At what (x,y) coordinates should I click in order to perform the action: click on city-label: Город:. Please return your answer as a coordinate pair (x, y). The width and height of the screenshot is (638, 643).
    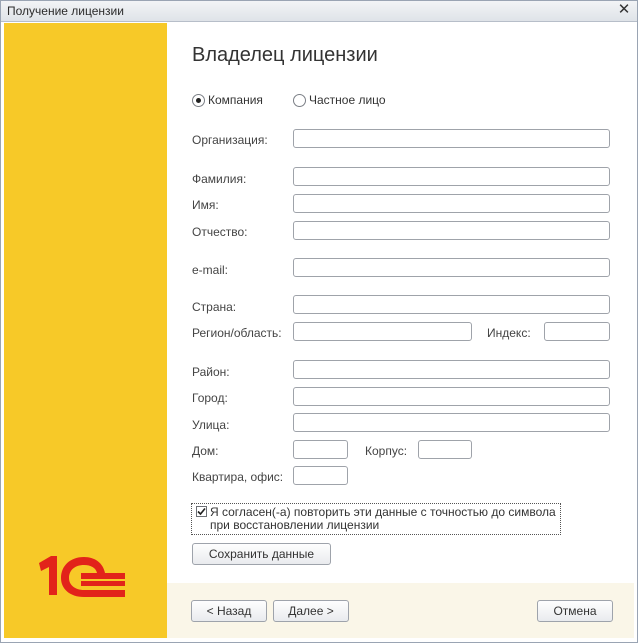
    Looking at the image, I should click on (210, 398).